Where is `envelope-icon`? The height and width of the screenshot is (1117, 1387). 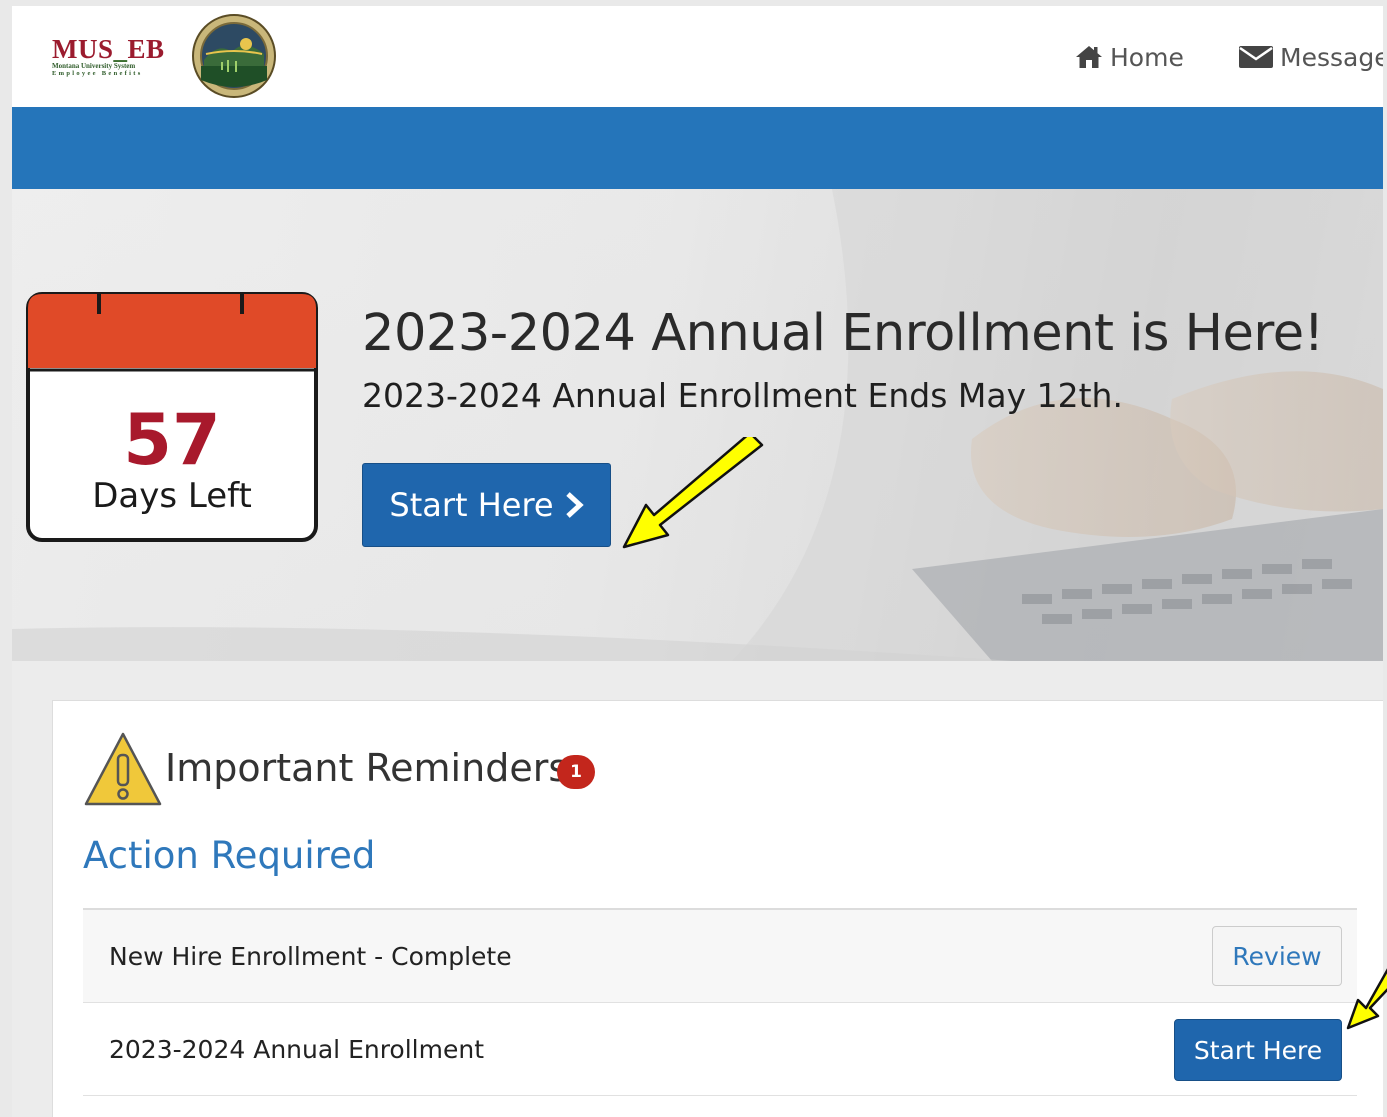
envelope-icon is located at coordinates (1256, 57).